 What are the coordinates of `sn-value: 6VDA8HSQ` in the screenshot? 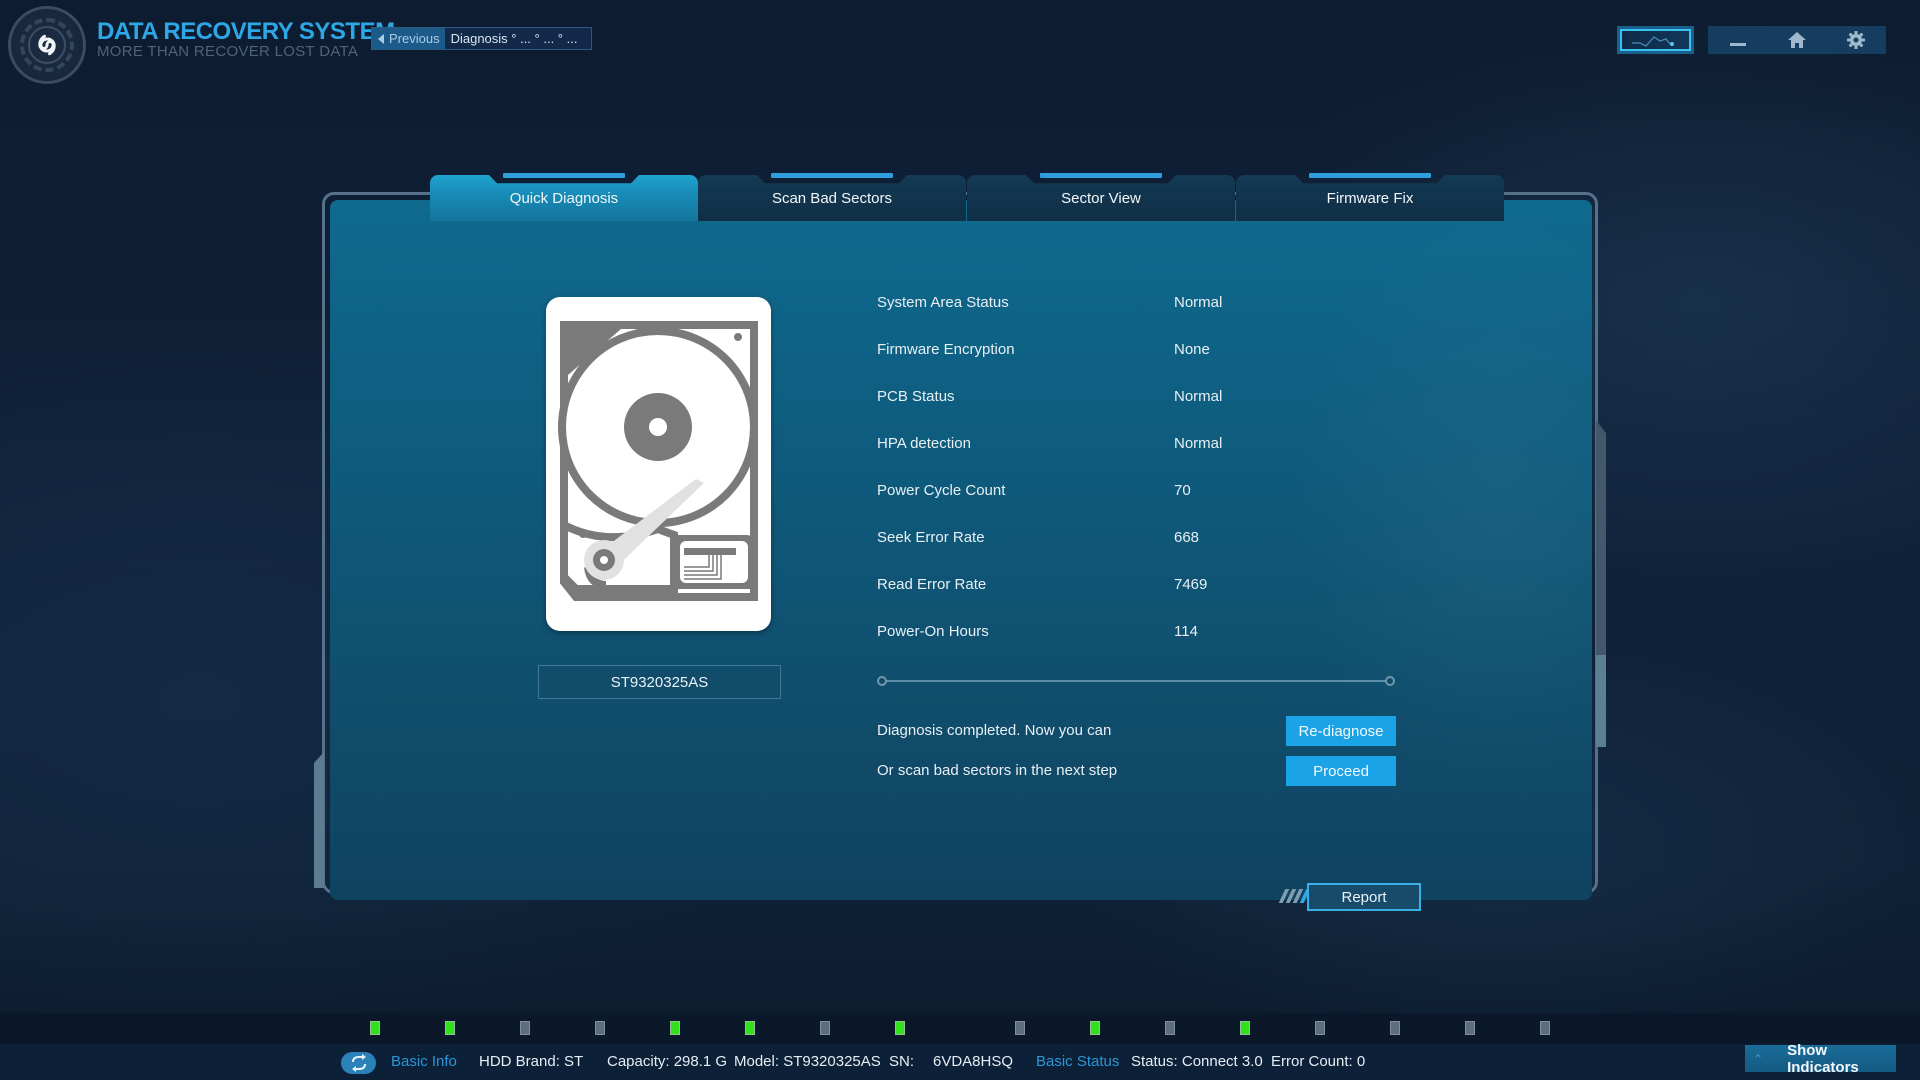 It's located at (973, 1061).